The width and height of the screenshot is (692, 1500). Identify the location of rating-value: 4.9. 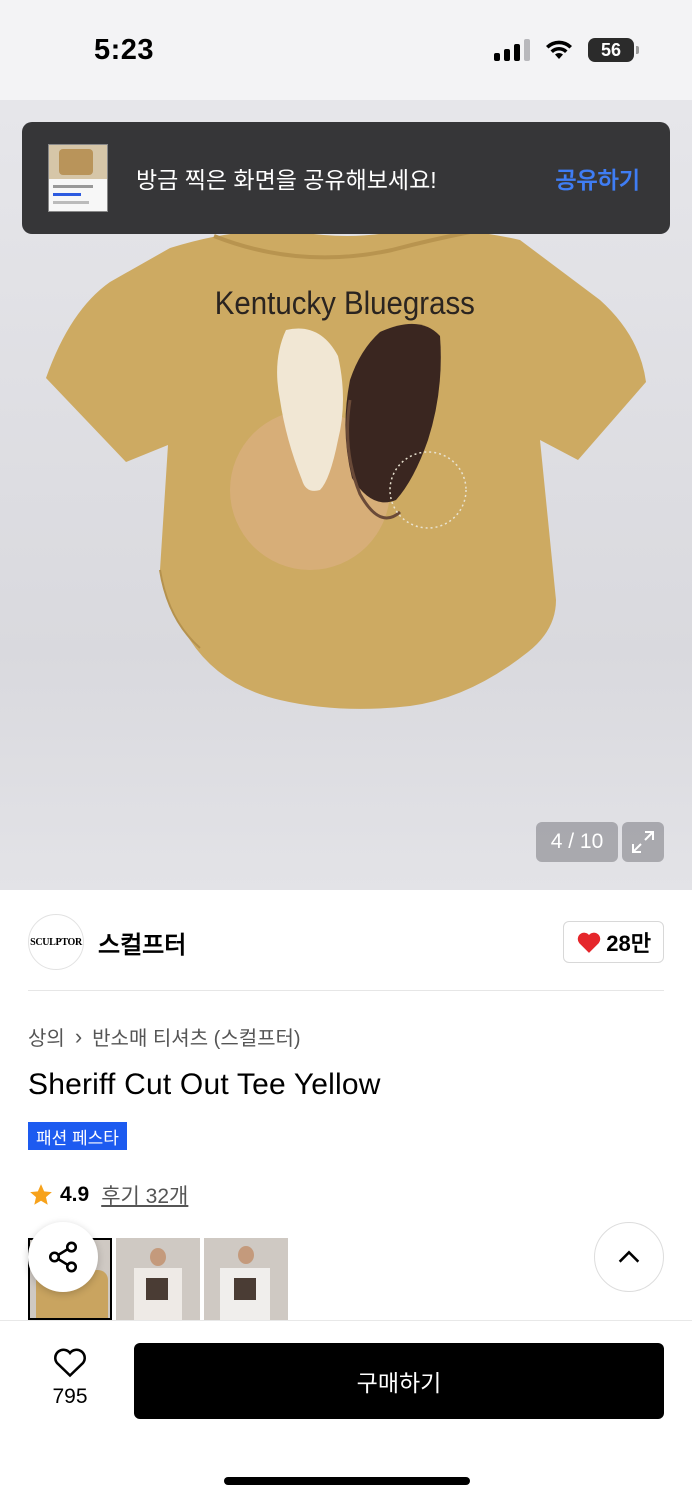
(75, 1194).